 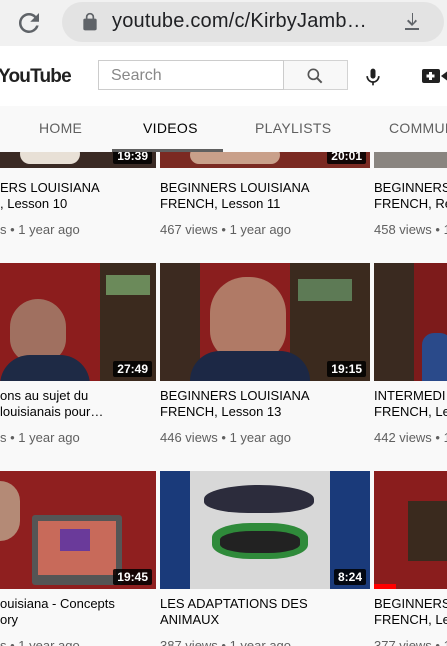 What do you see at coordinates (29, 23) in the screenshot?
I see `reload-icon` at bounding box center [29, 23].